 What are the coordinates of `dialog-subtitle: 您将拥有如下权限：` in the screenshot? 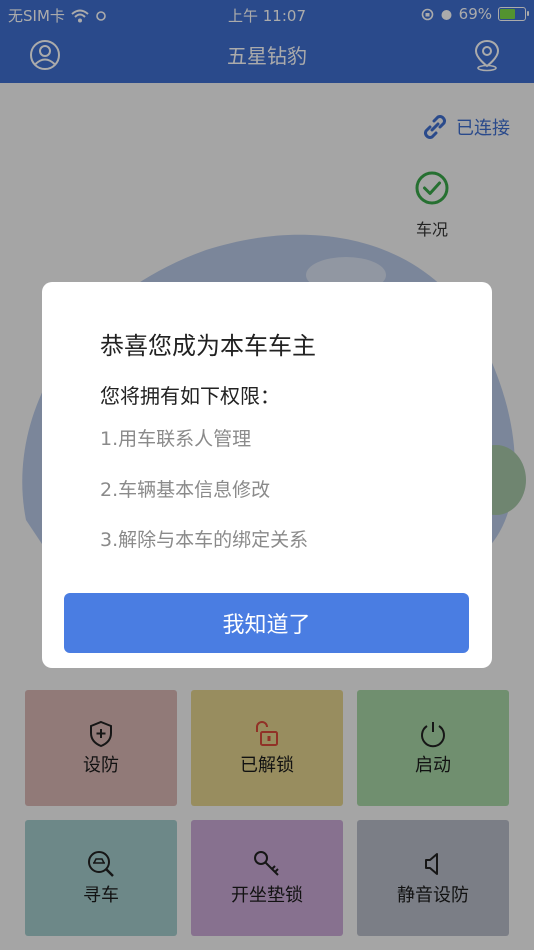 It's located at (190, 396).